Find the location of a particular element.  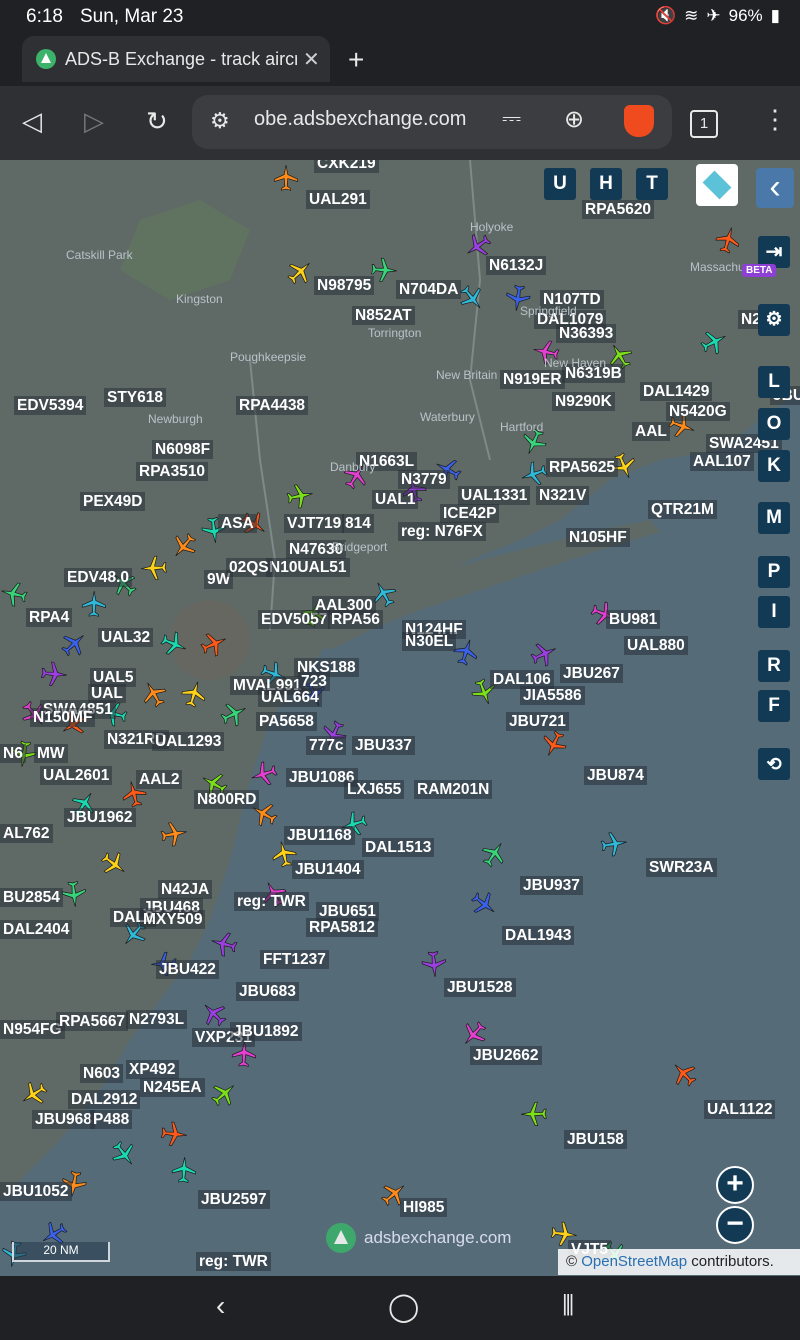

flight-label: JBU968 is located at coordinates (63, 1119).